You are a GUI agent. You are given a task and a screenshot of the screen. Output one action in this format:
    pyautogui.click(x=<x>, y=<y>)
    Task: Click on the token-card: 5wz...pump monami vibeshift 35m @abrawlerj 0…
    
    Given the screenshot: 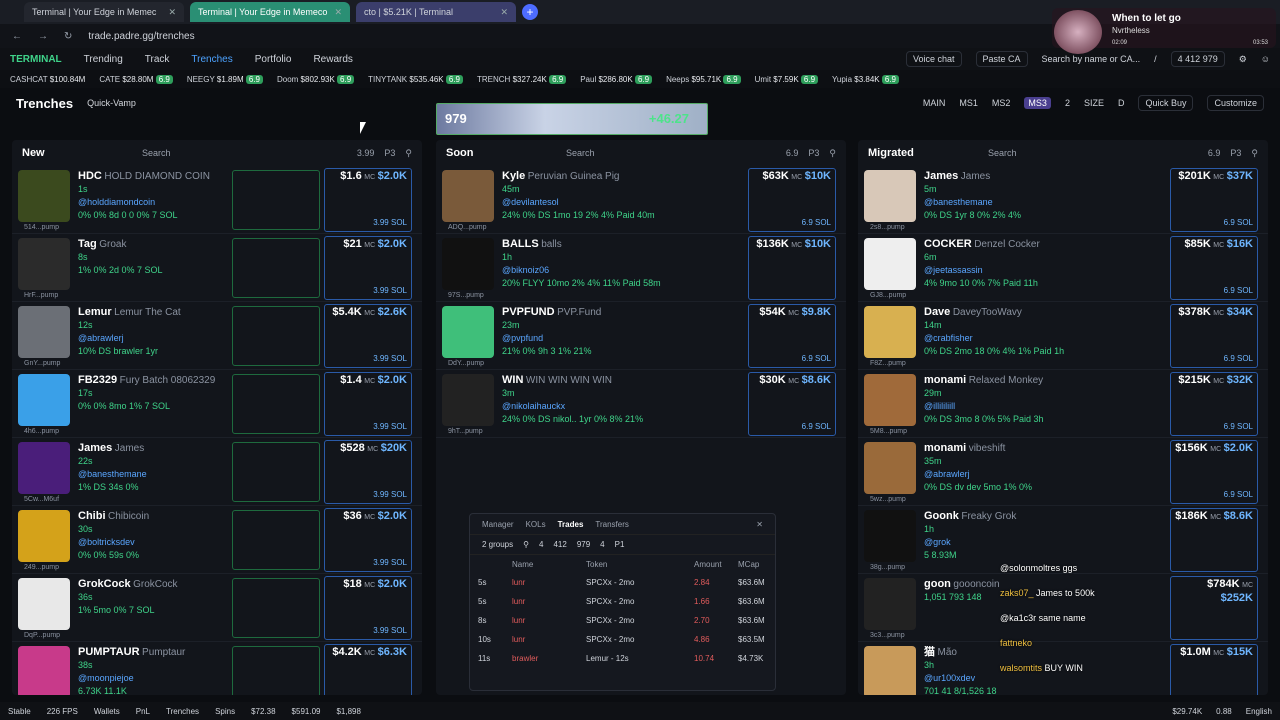 What is the action you would take?
    pyautogui.click(x=1063, y=472)
    